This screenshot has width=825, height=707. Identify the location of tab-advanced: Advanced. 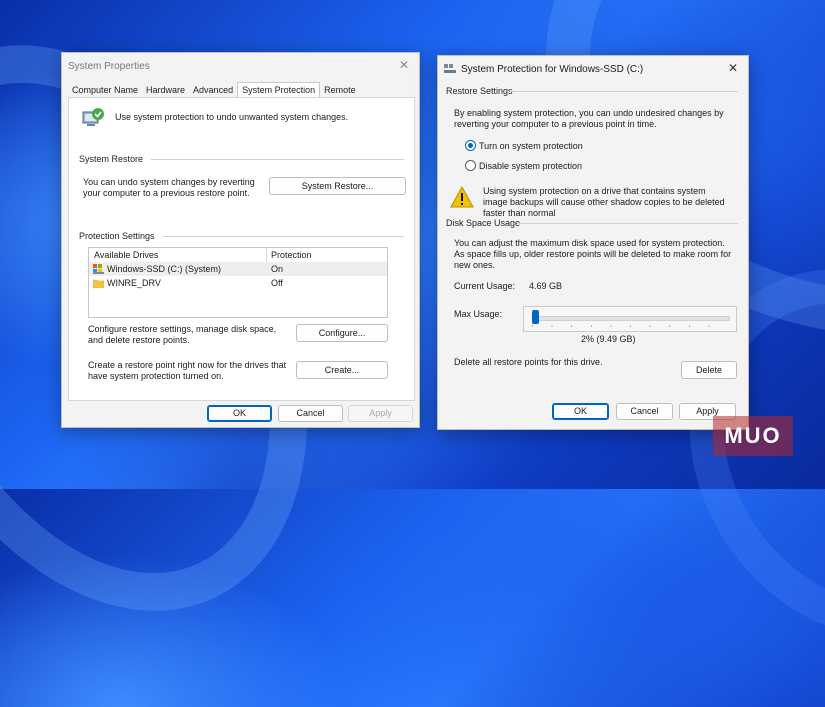
(213, 90).